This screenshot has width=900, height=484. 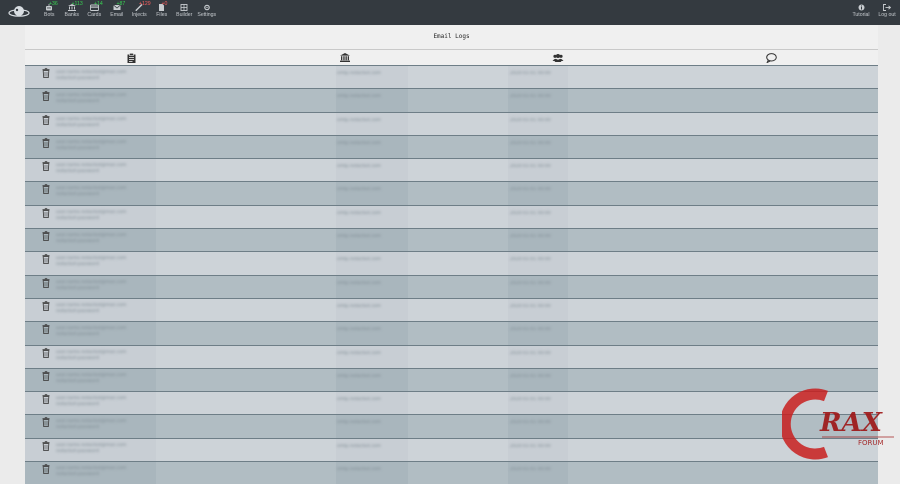 I want to click on tab-chat, so click(x=771, y=57).